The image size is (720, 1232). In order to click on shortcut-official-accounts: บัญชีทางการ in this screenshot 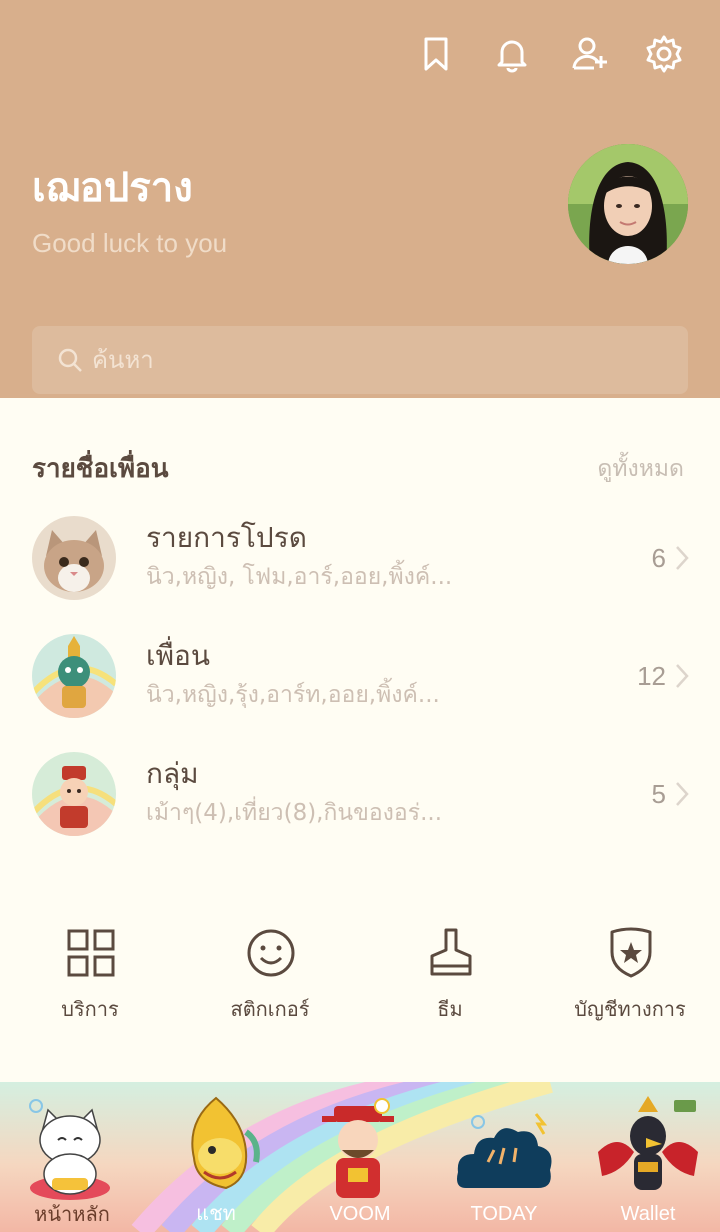, I will do `click(630, 981)`.